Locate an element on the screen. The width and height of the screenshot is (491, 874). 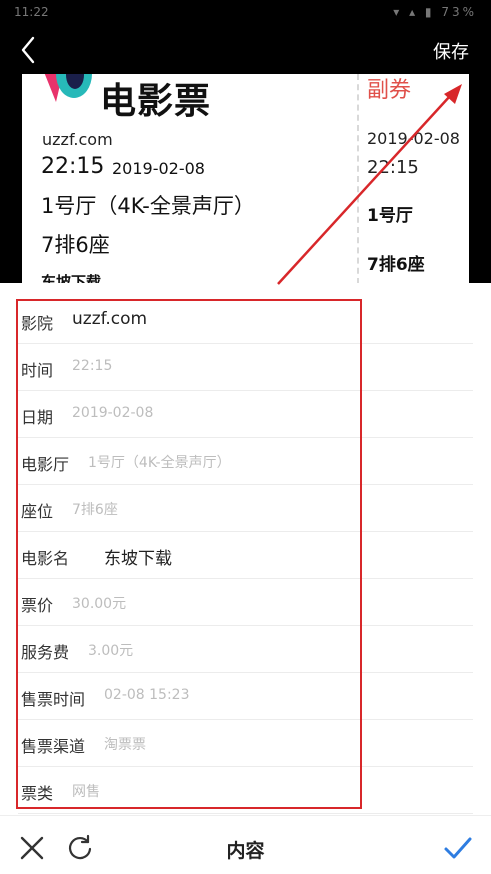
stub-title: 副券 is located at coordinates (389, 90).